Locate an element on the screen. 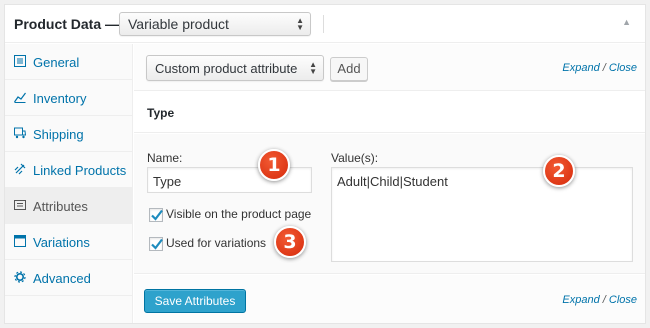 This screenshot has width=650, height=328. footer-expand-close-links: Expand / Close is located at coordinates (599, 300).